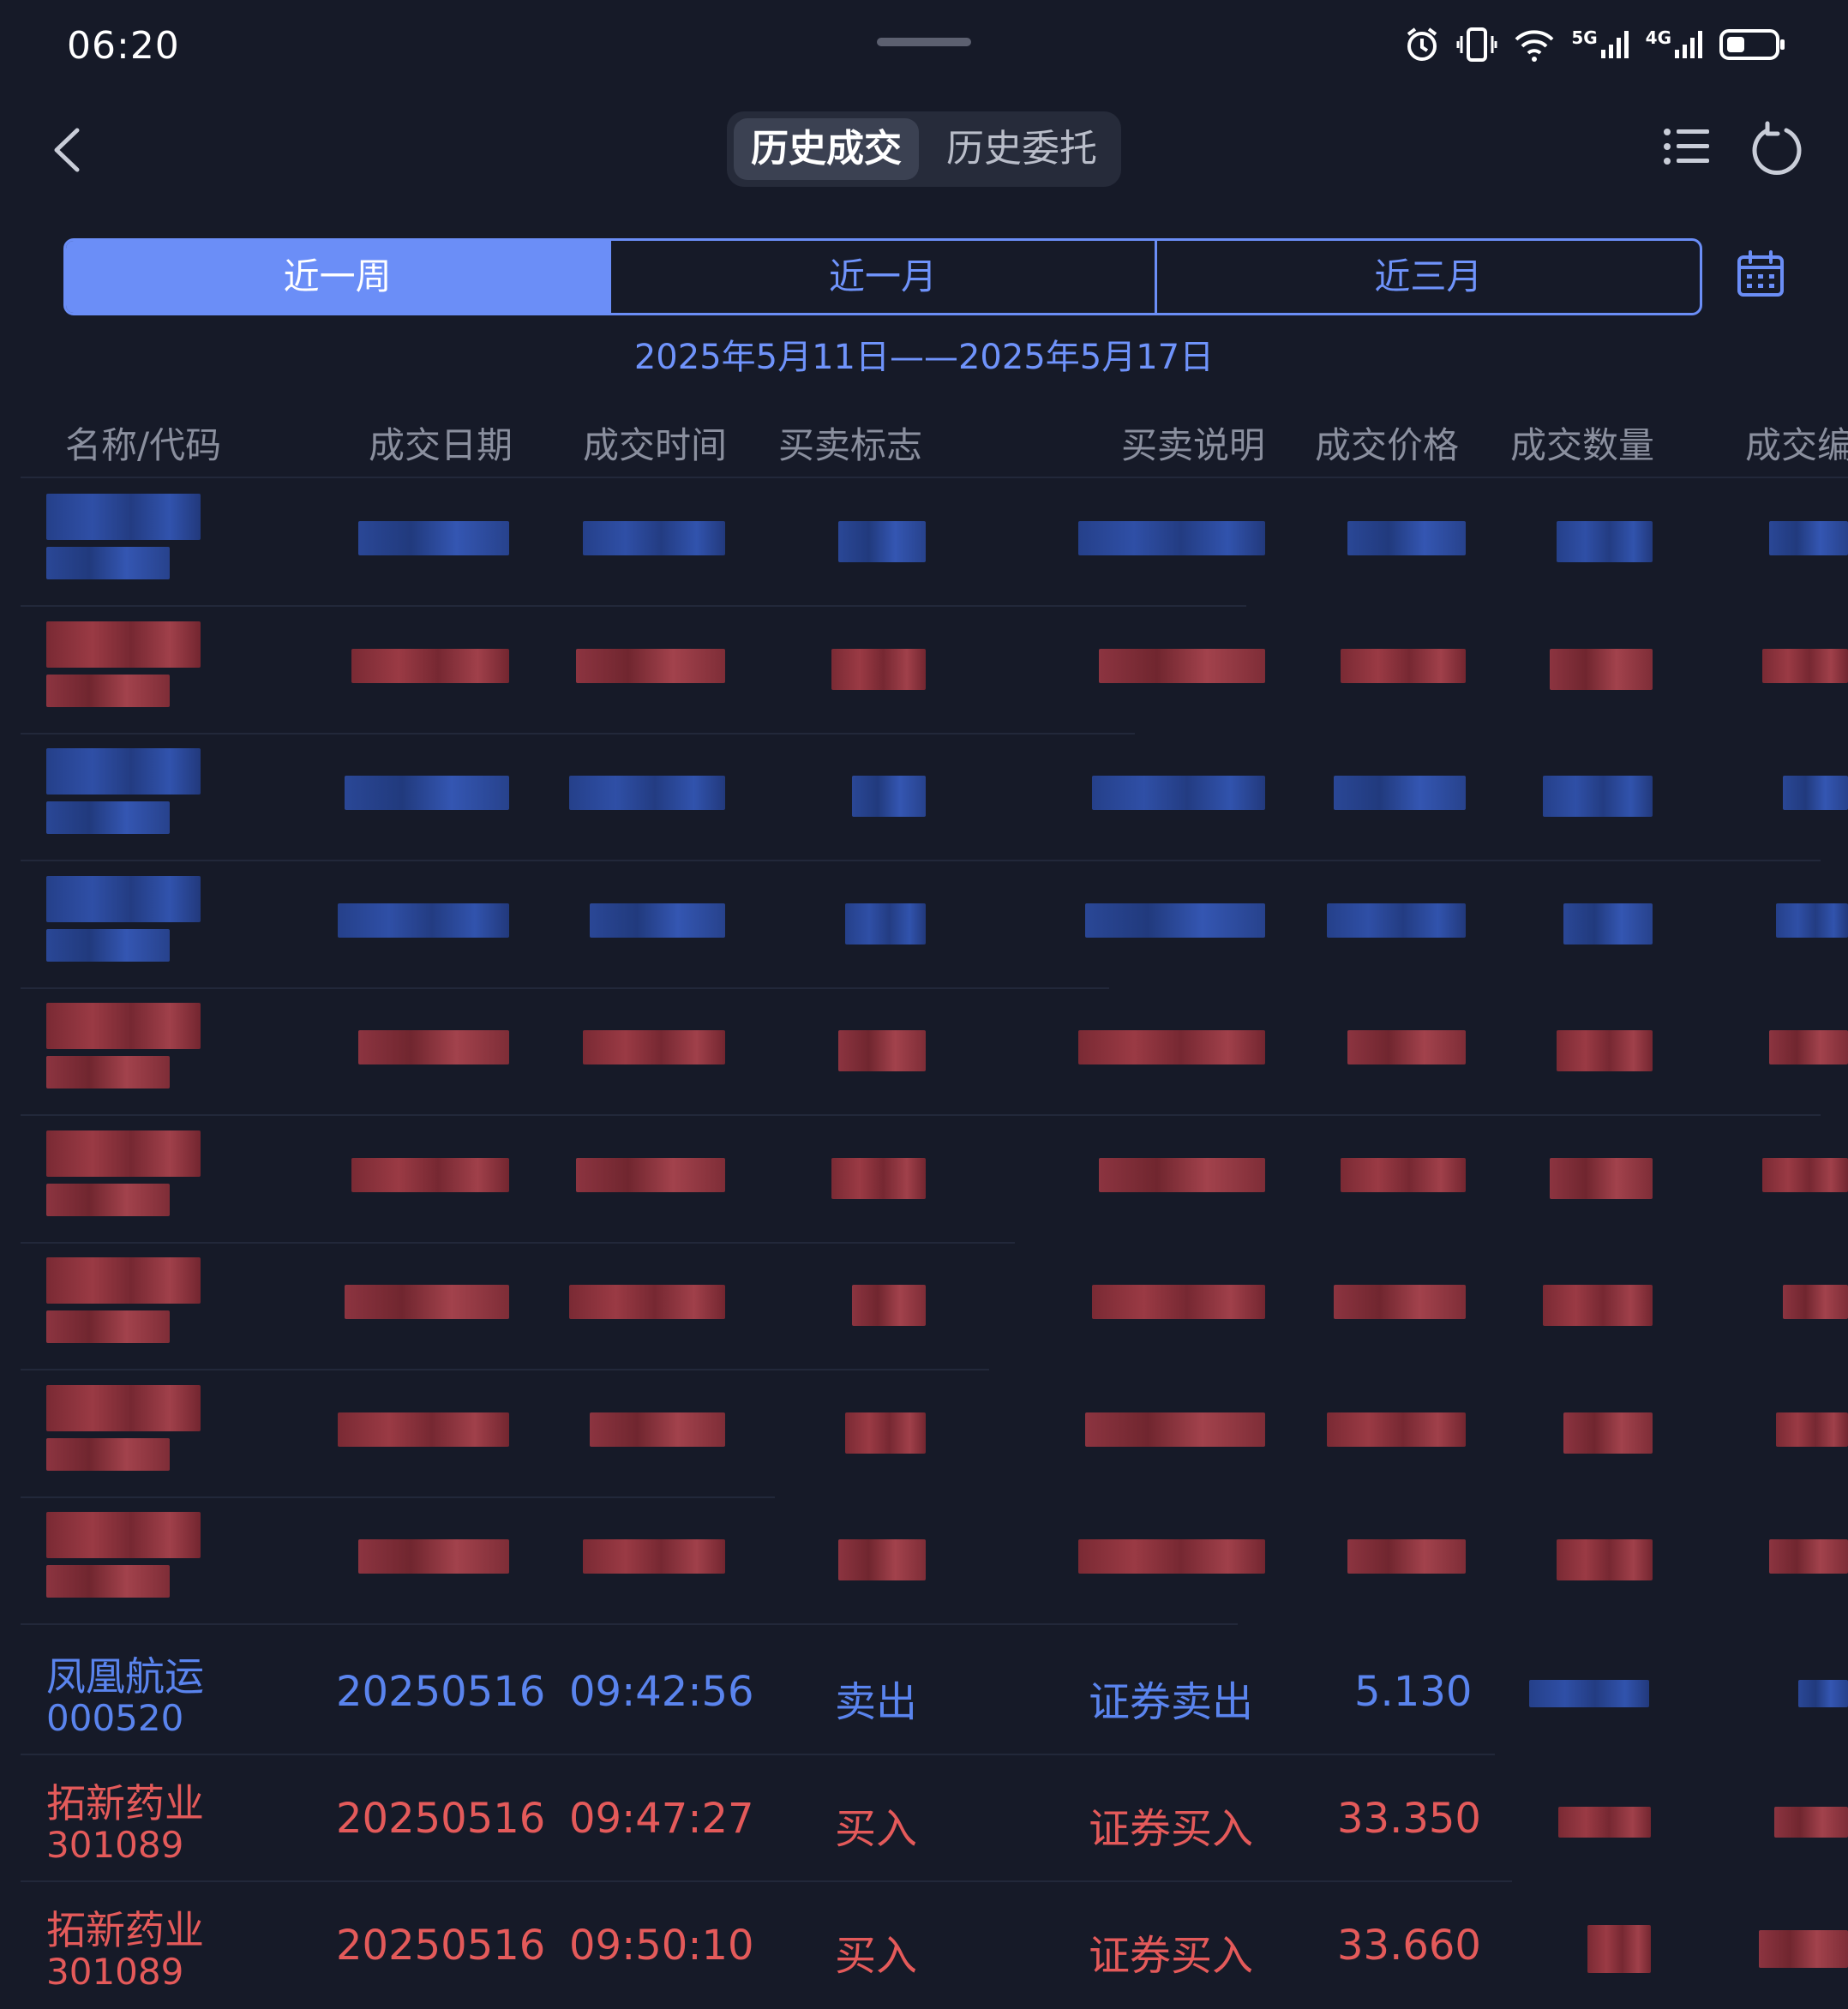 The width and height of the screenshot is (1848, 2009). I want to click on tab-history-orders: 历史委托, so click(1021, 149).